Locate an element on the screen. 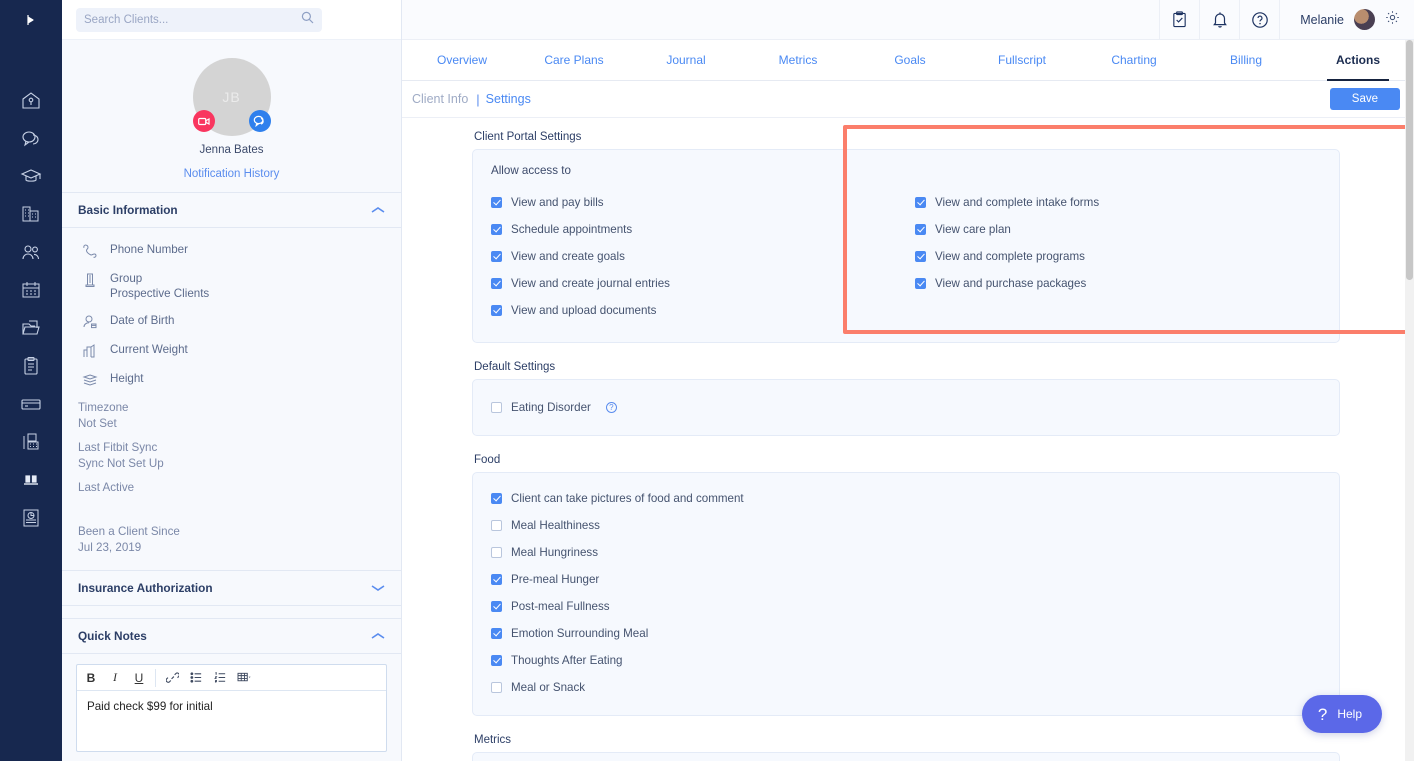 This screenshot has height=761, width=1414. breadcrumb: Client Info | Settings Save is located at coordinates (908, 99).